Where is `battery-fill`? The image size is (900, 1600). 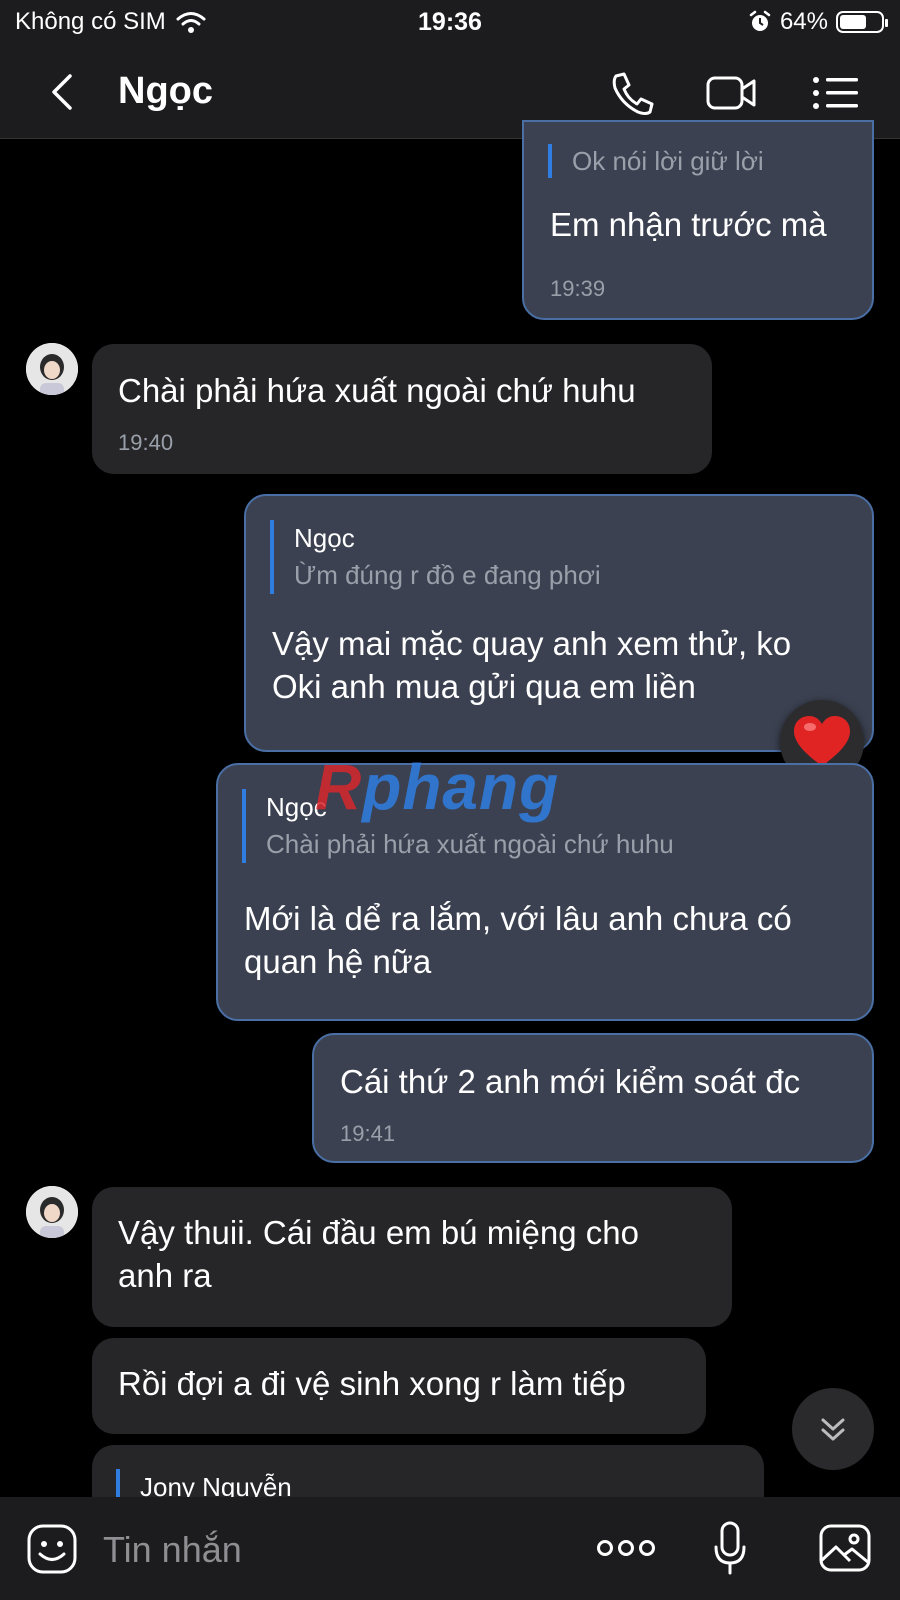
battery-fill is located at coordinates (853, 22).